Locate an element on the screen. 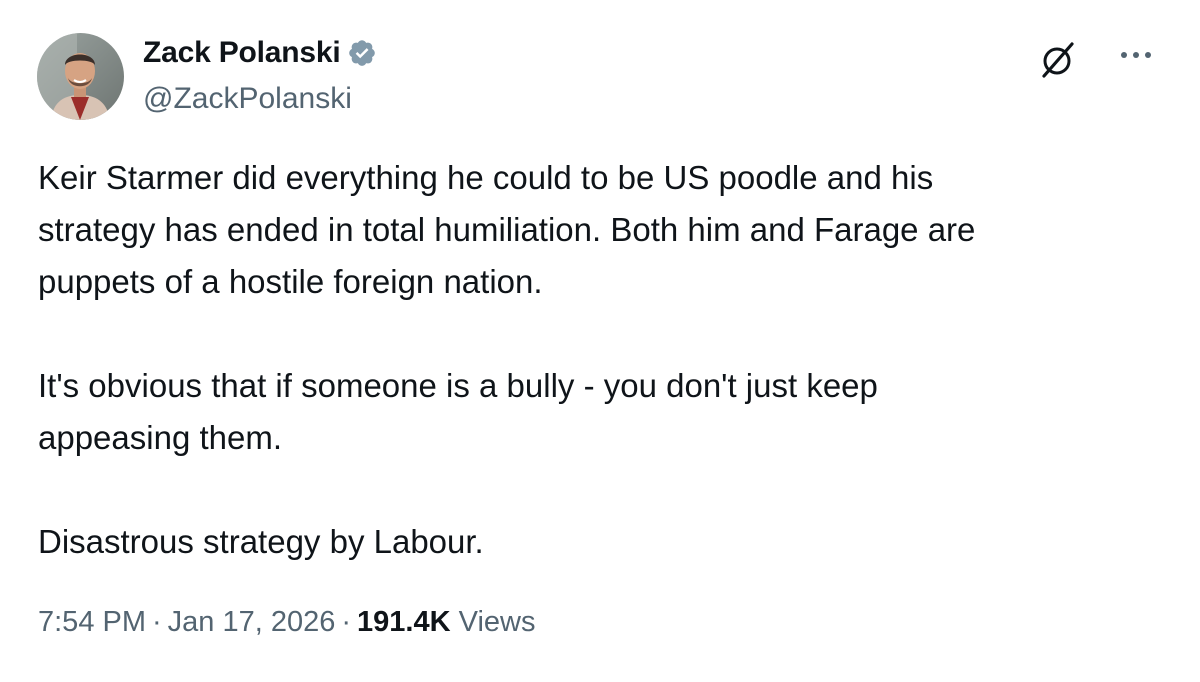 The width and height of the screenshot is (1200, 682). avatar is located at coordinates (80, 76).